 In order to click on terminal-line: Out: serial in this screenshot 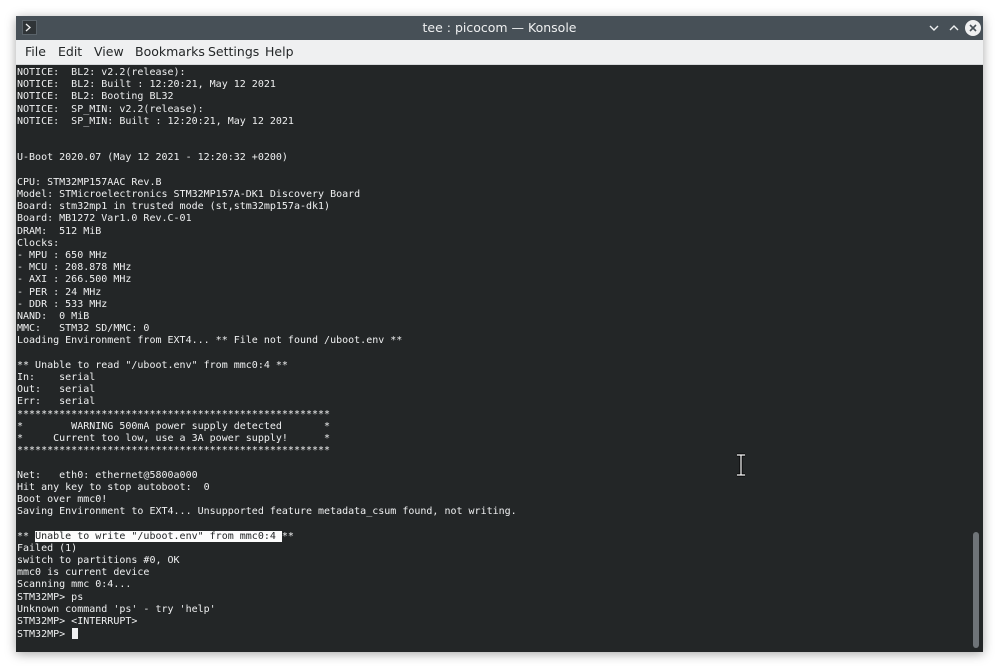, I will do `click(56, 390)`.